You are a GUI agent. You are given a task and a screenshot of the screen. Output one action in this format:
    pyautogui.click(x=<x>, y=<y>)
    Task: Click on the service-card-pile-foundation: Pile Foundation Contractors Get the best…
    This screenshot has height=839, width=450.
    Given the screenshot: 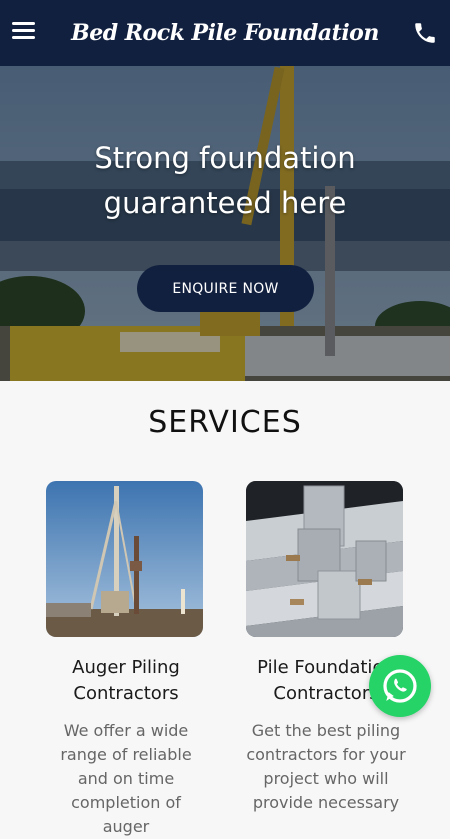 What is the action you would take?
    pyautogui.click(x=326, y=648)
    